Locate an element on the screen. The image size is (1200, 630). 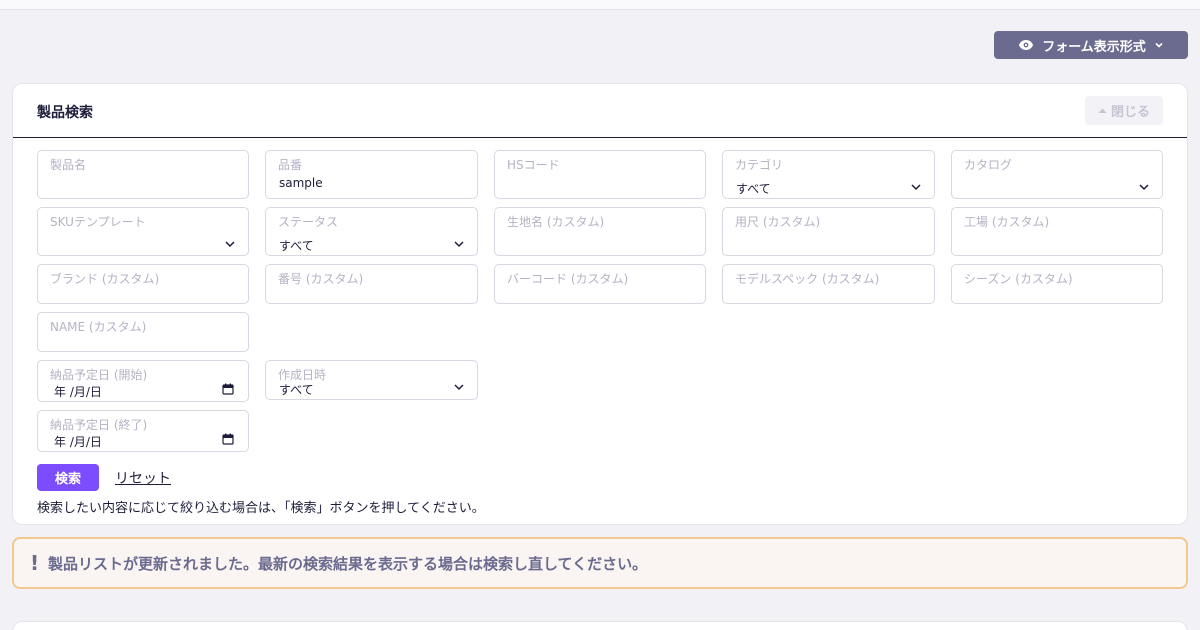
product-name-field: 製品名 is located at coordinates (143, 174).